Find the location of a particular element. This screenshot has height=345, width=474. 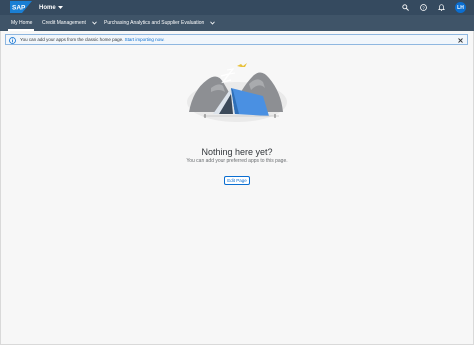

caret-down-icon is located at coordinates (60, 7).